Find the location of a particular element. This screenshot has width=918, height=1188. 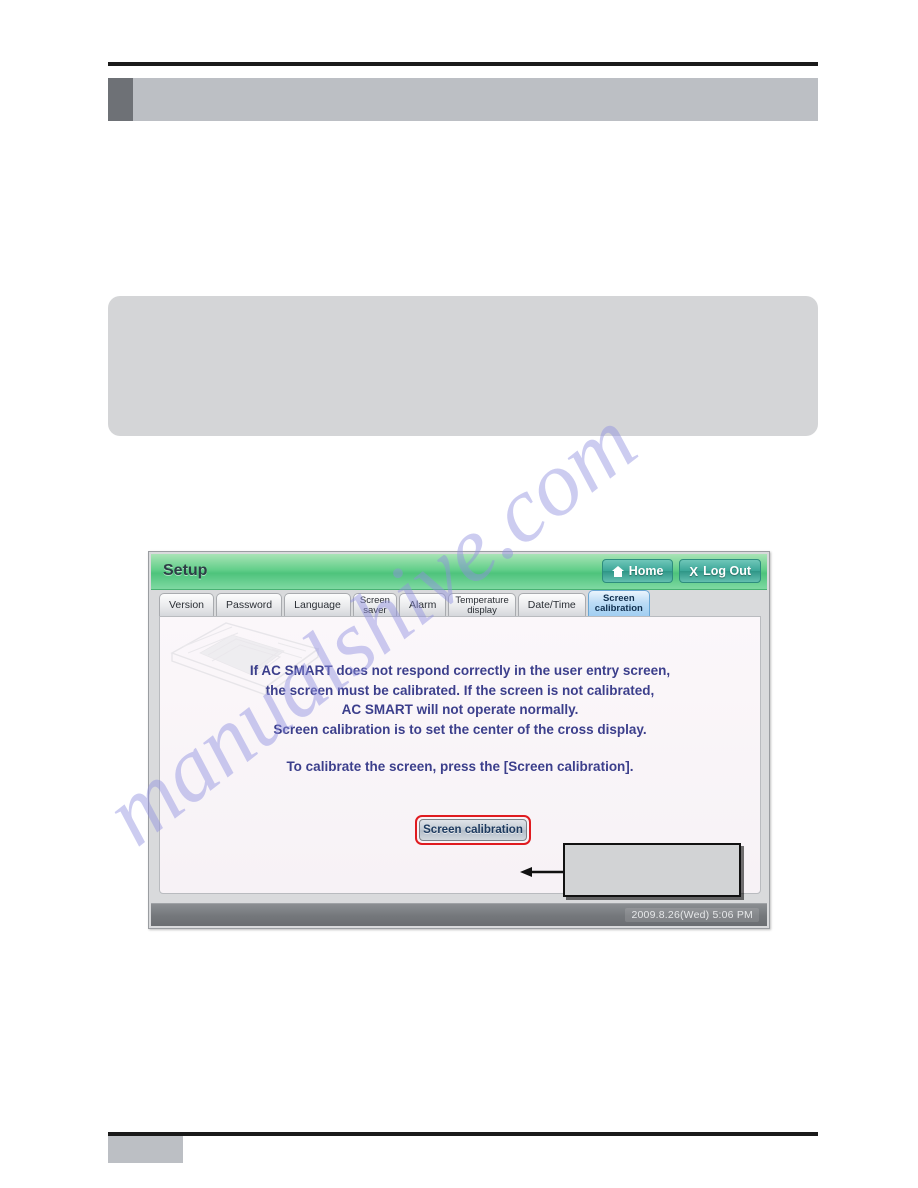

setup-tab-label: Temperature display is located at coordinates (482, 605).